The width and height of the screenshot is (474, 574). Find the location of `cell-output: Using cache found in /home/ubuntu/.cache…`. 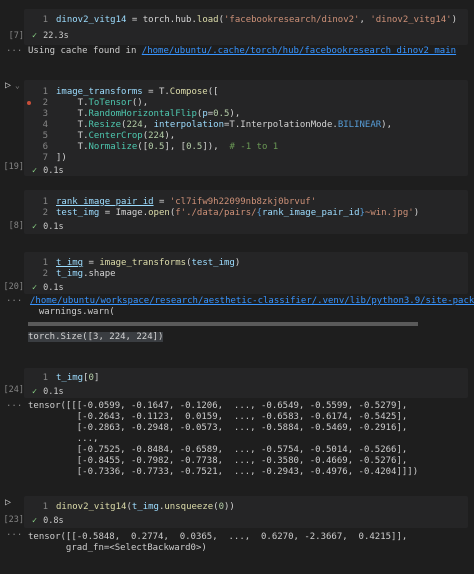

cell-output: Using cache found in /home/ubuntu/.cache… is located at coordinates (242, 51).